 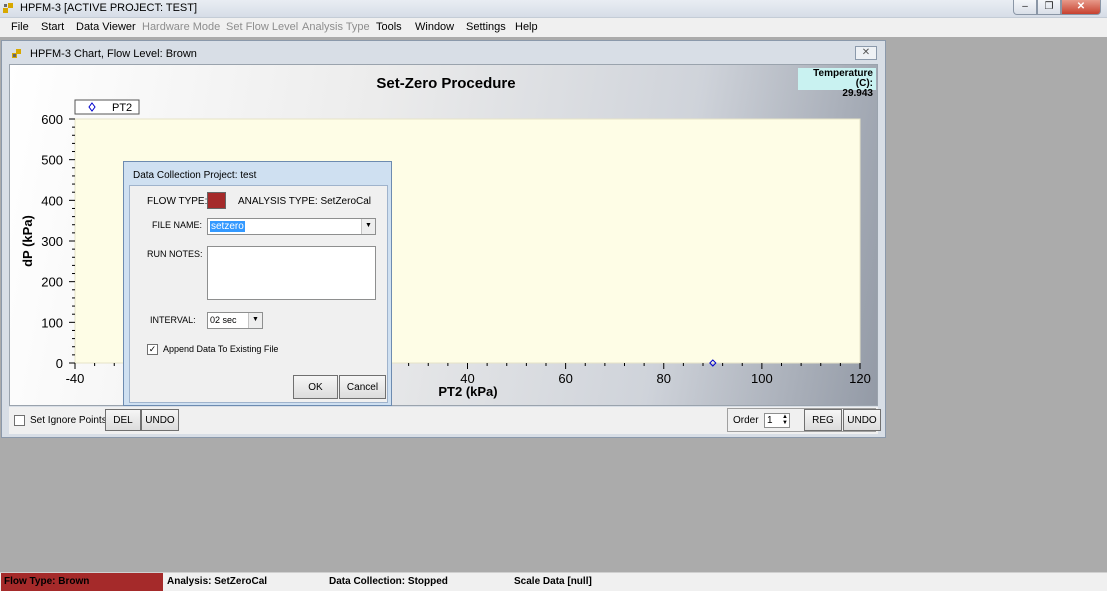 What do you see at coordinates (770, 420) in the screenshot?
I see `order-value: 1` at bounding box center [770, 420].